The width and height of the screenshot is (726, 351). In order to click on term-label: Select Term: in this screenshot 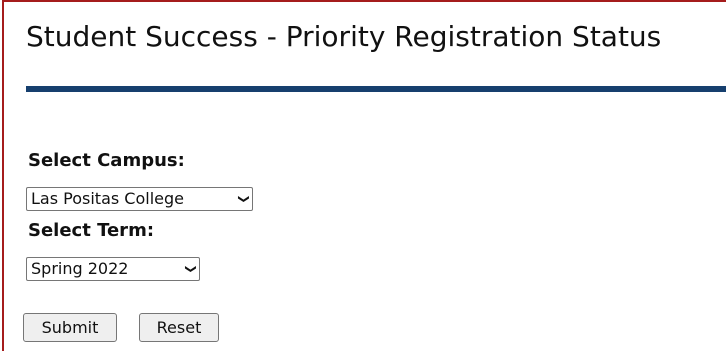, I will do `click(91, 230)`.